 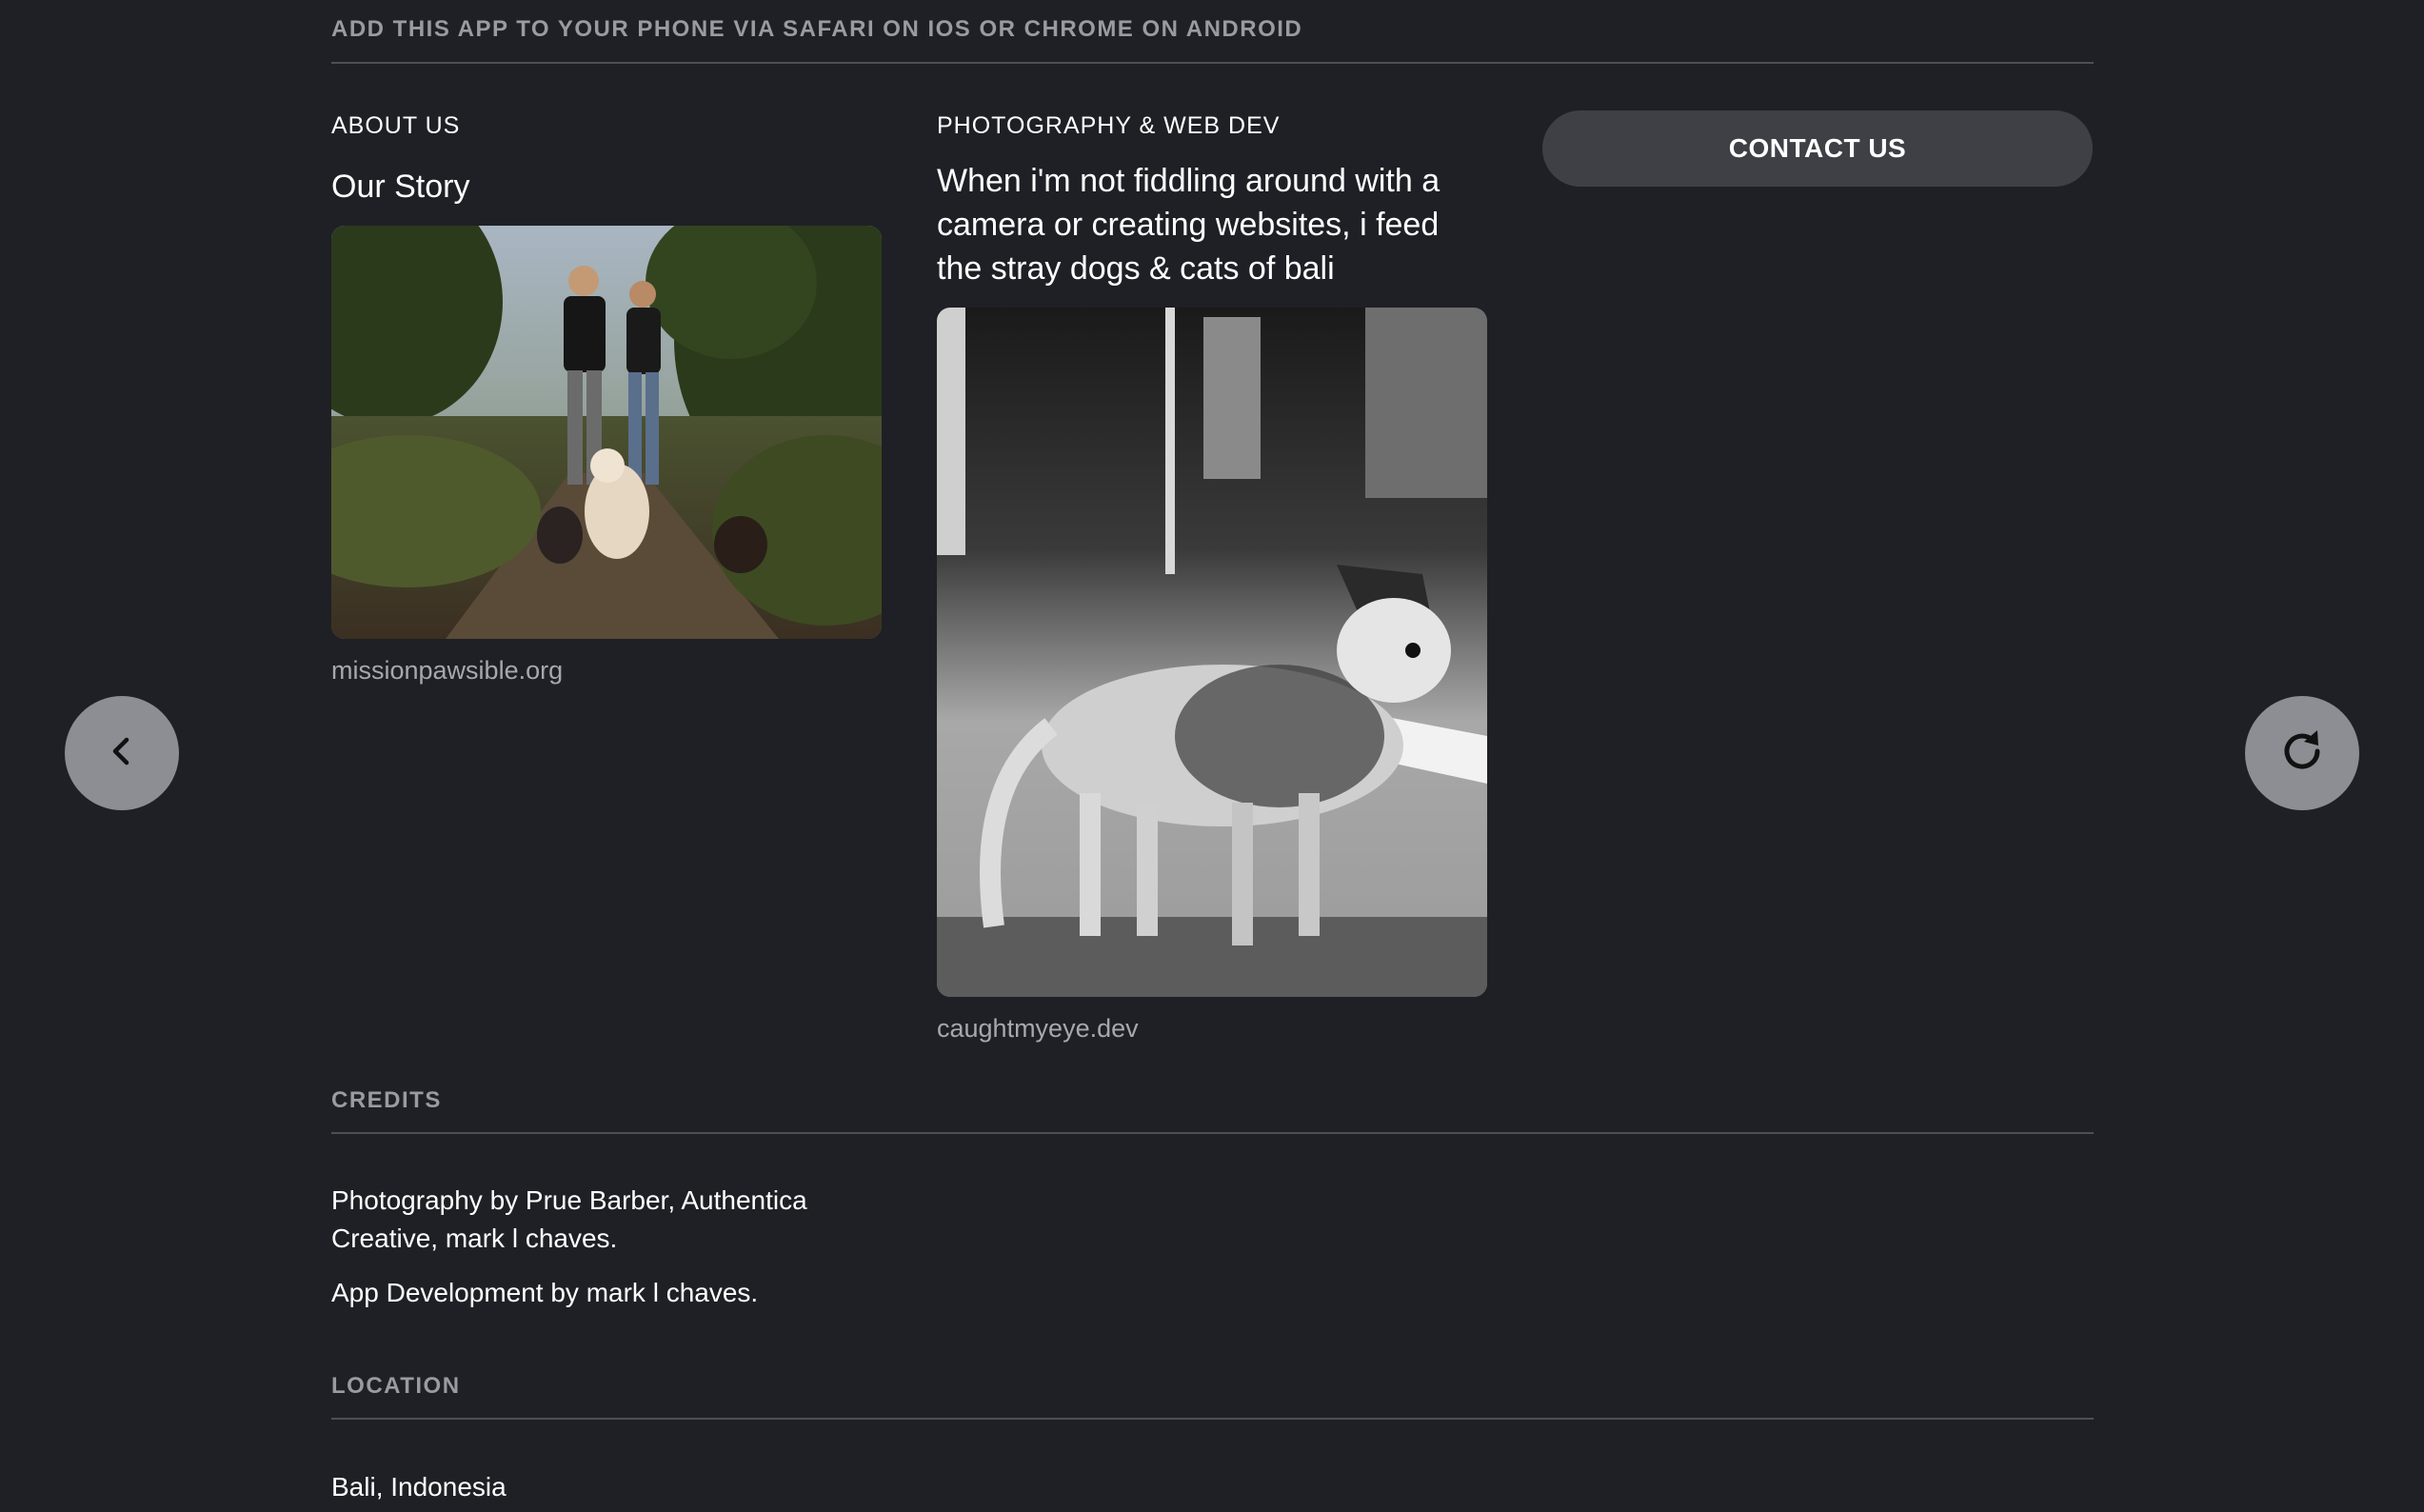 I want to click on chevron-left-icon, so click(x=122, y=753).